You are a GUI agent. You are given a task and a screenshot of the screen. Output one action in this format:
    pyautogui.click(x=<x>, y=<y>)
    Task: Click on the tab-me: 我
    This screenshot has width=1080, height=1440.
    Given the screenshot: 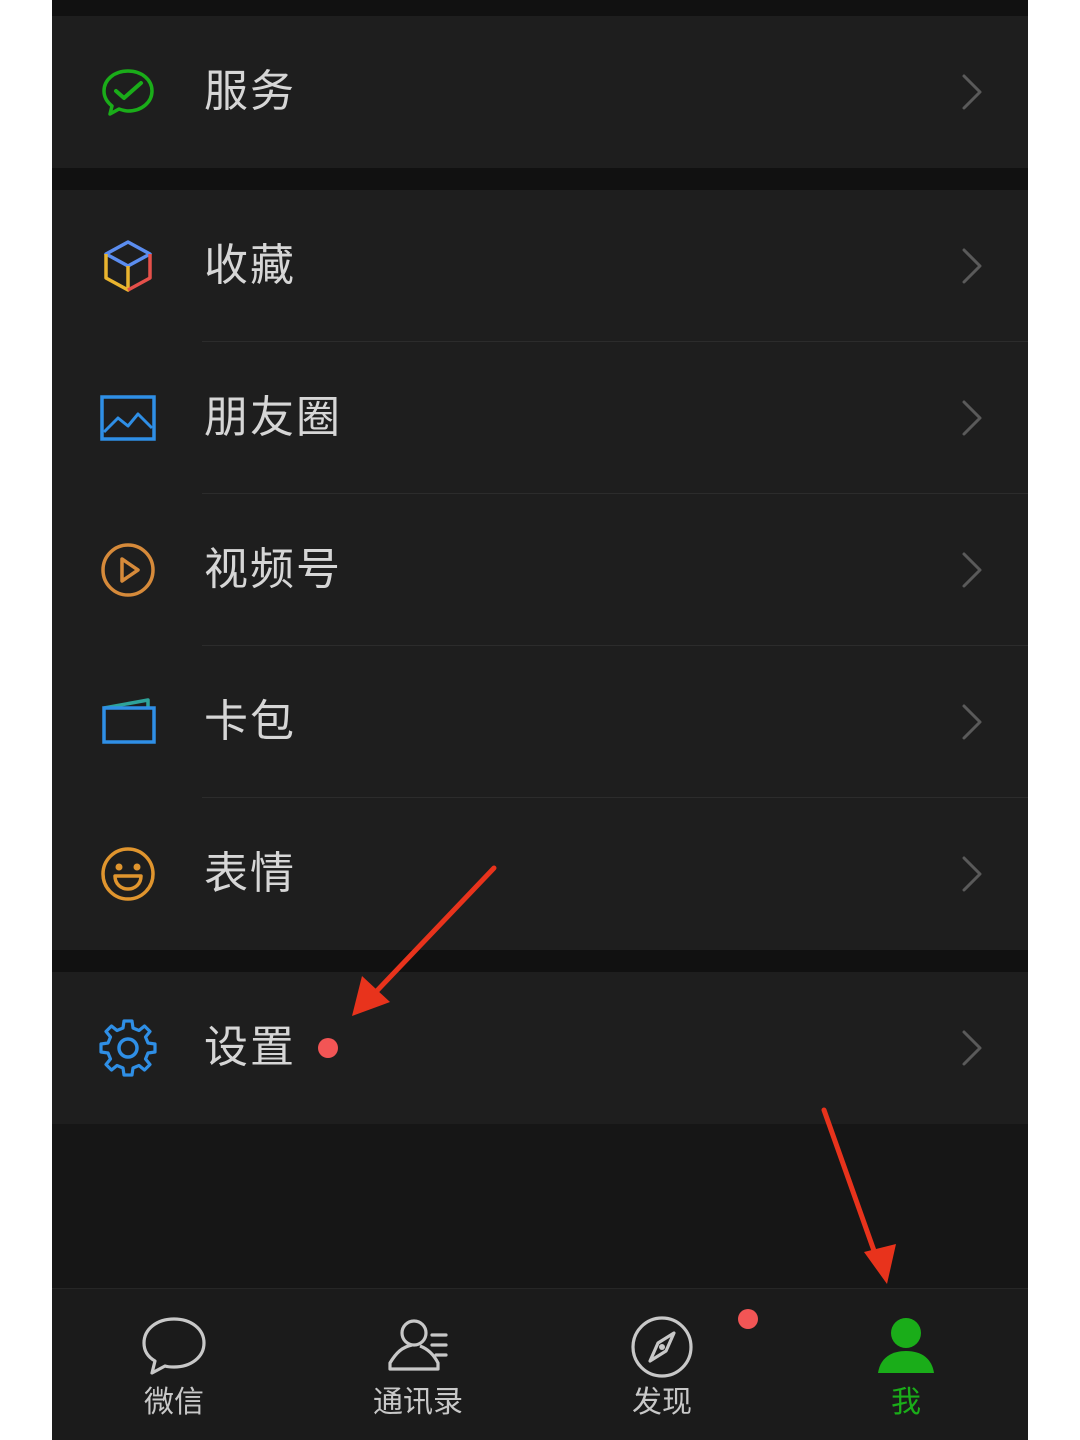 What is the action you would take?
    pyautogui.click(x=906, y=1364)
    